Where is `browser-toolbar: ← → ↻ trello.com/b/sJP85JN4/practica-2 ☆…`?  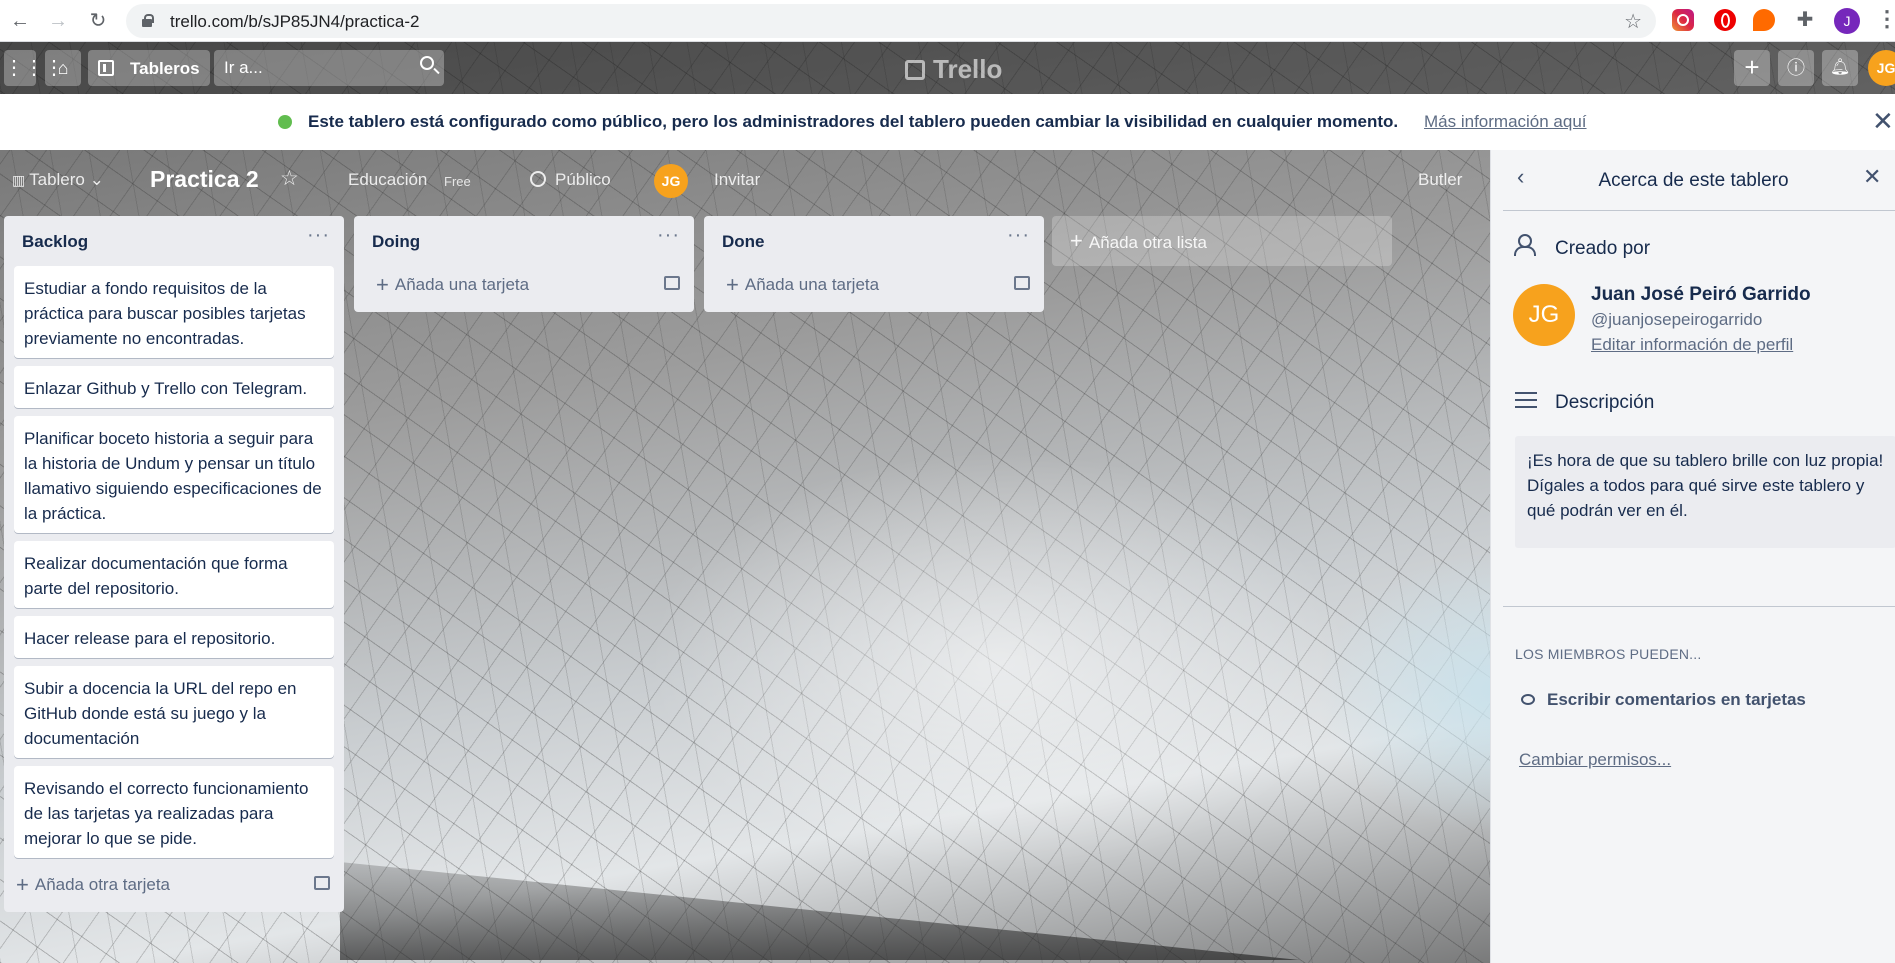 browser-toolbar: ← → ↻ trello.com/b/sJP85JN4/practica-2 ☆… is located at coordinates (947, 21).